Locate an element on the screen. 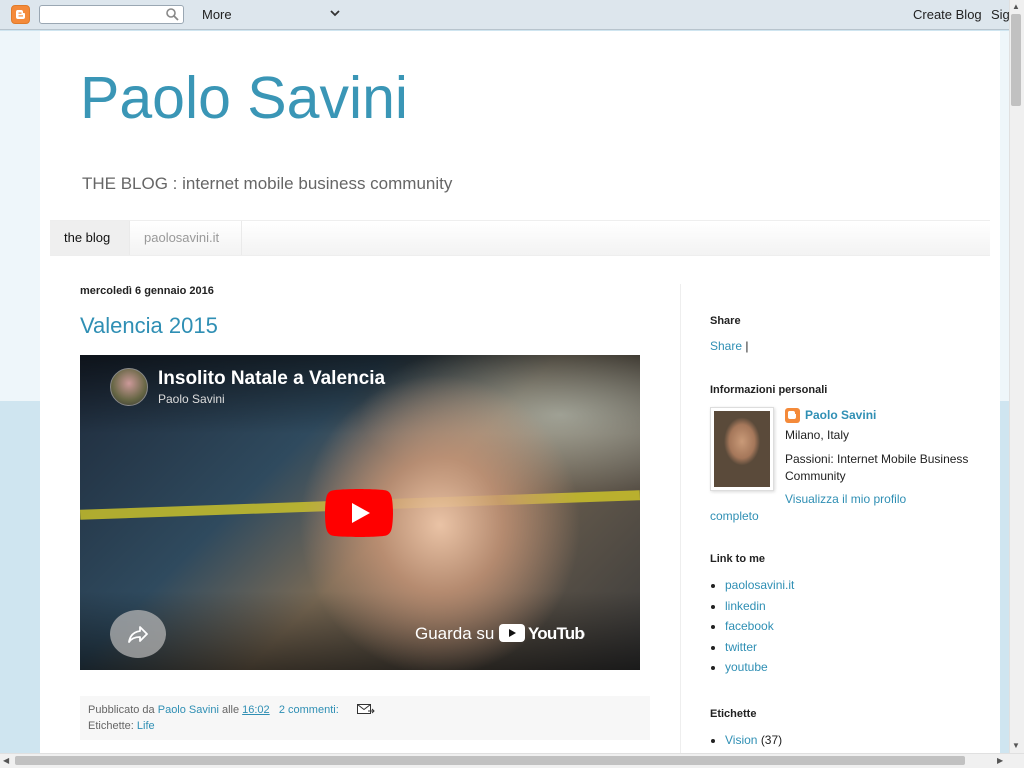 This screenshot has width=1024, height=768. post-date: mercoledì 6 gennaio 2016 is located at coordinates (147, 291).